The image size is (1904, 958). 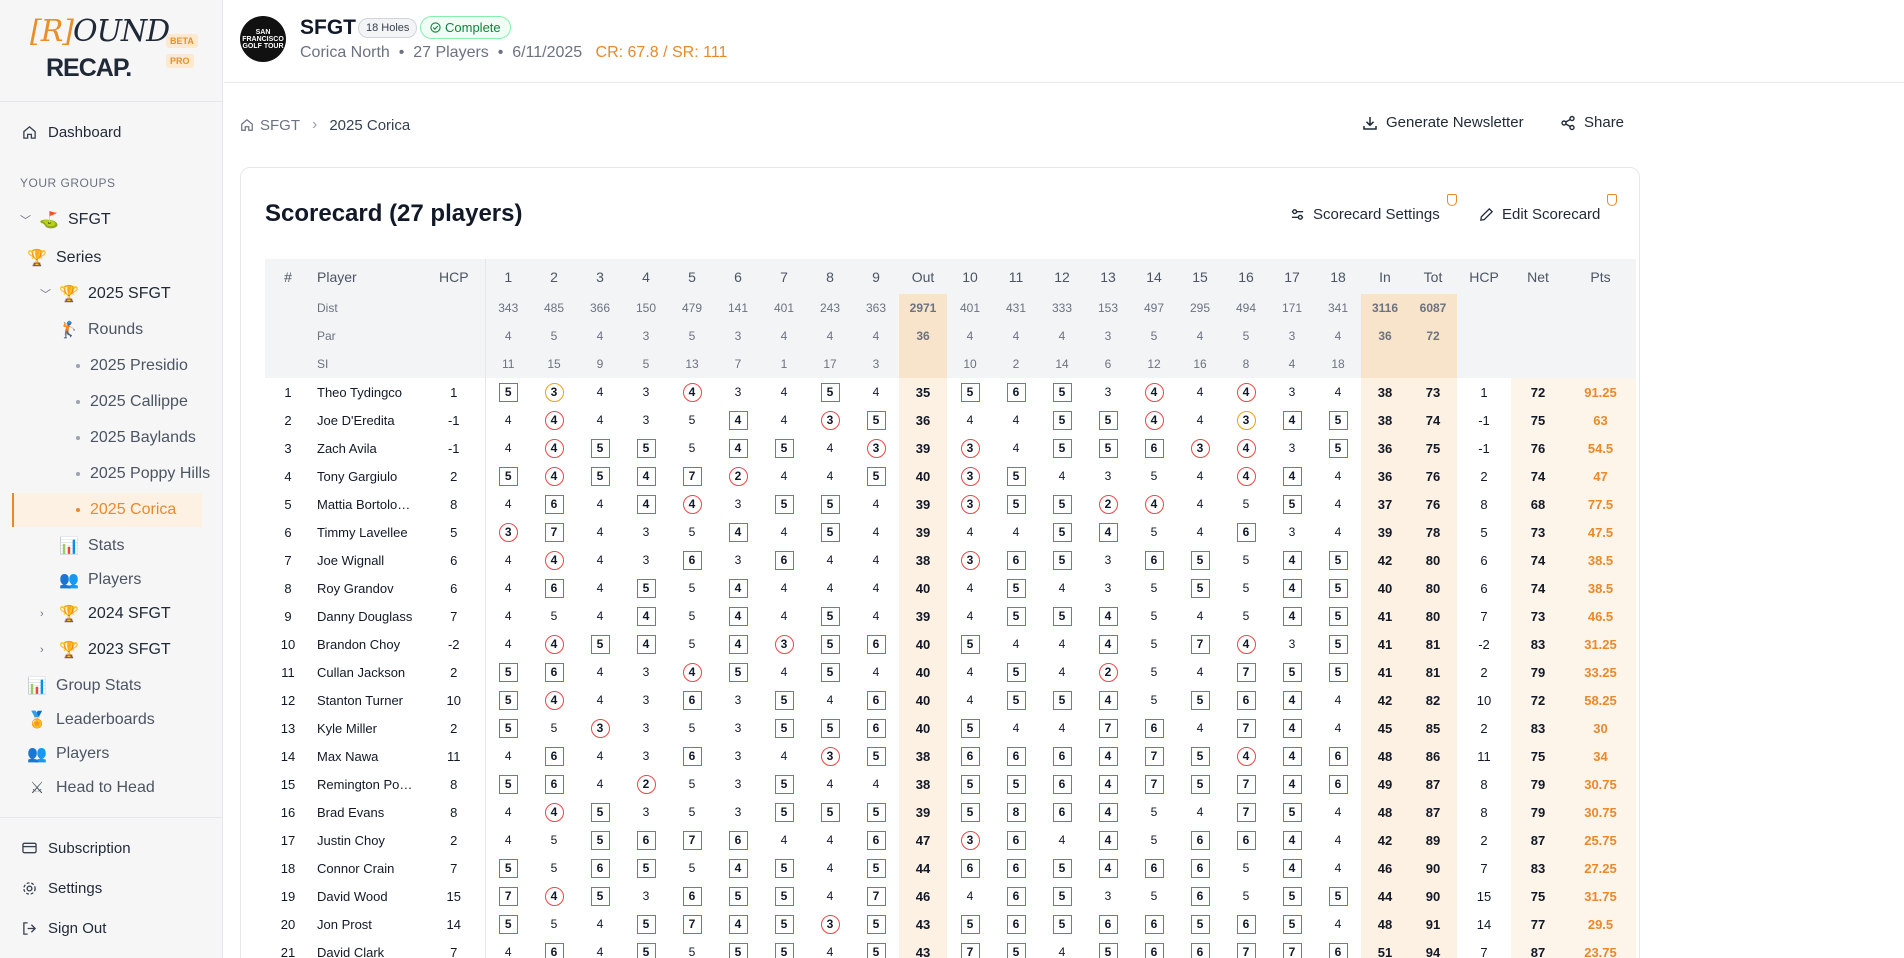 What do you see at coordinates (111, 546) in the screenshot?
I see `sidebar-item-stats: 📊 Stats` at bounding box center [111, 546].